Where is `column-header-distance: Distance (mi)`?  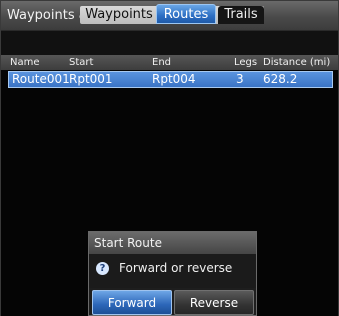 column-header-distance: Distance (mi) is located at coordinates (296, 62).